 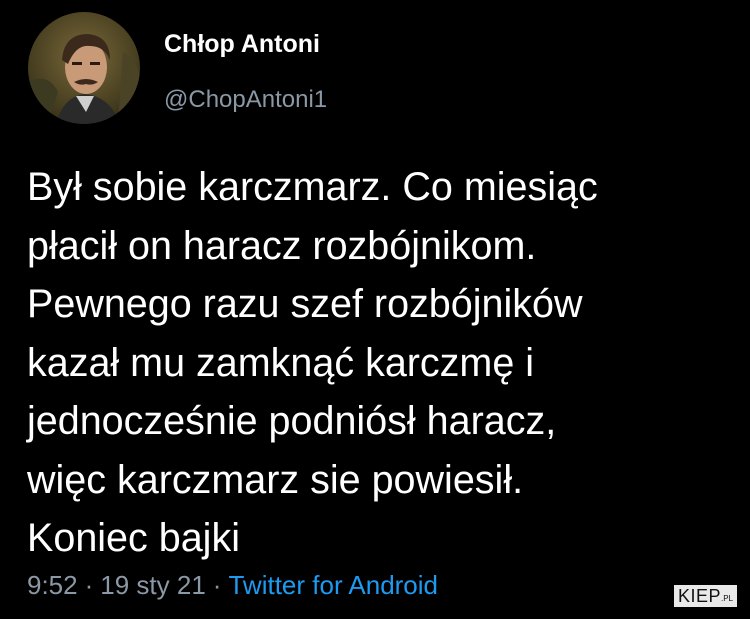 I want to click on author-avatar, so click(x=84, y=68).